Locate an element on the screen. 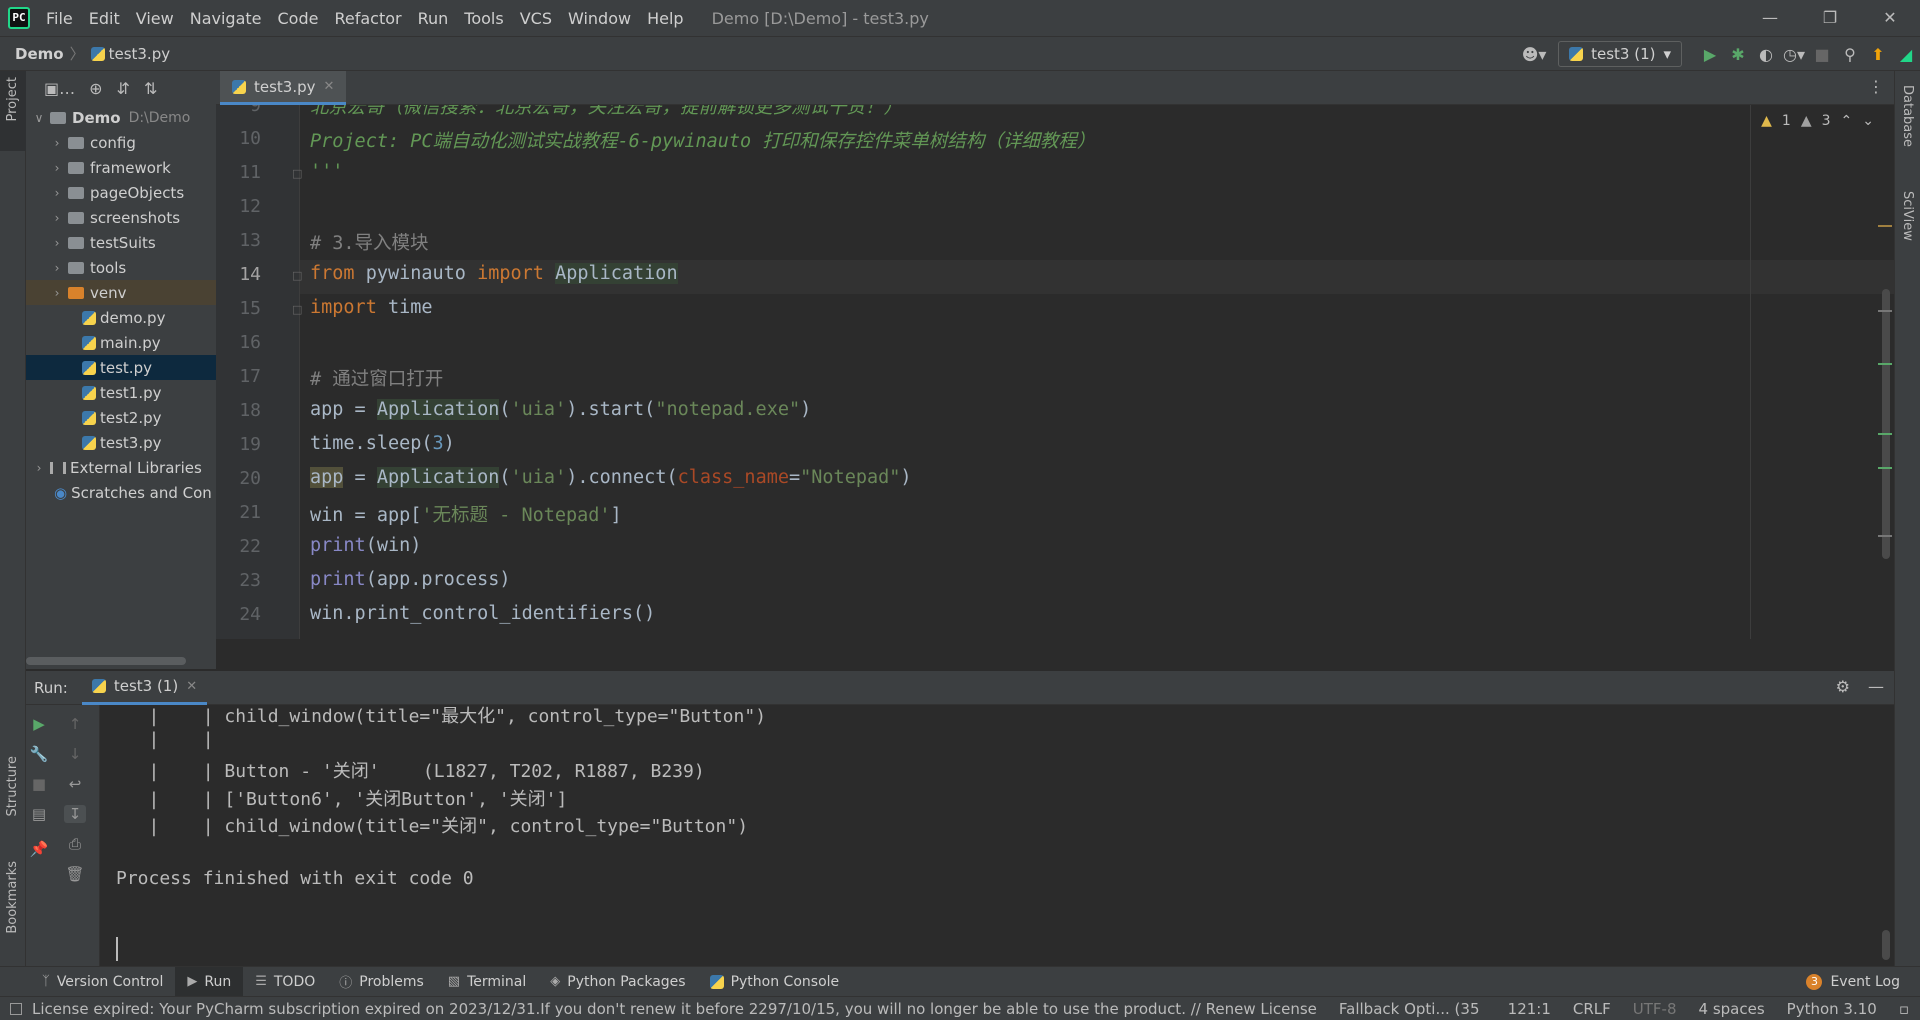 This screenshot has height=1020, width=1920. tree-file-demo: demo.py is located at coordinates (121, 317).